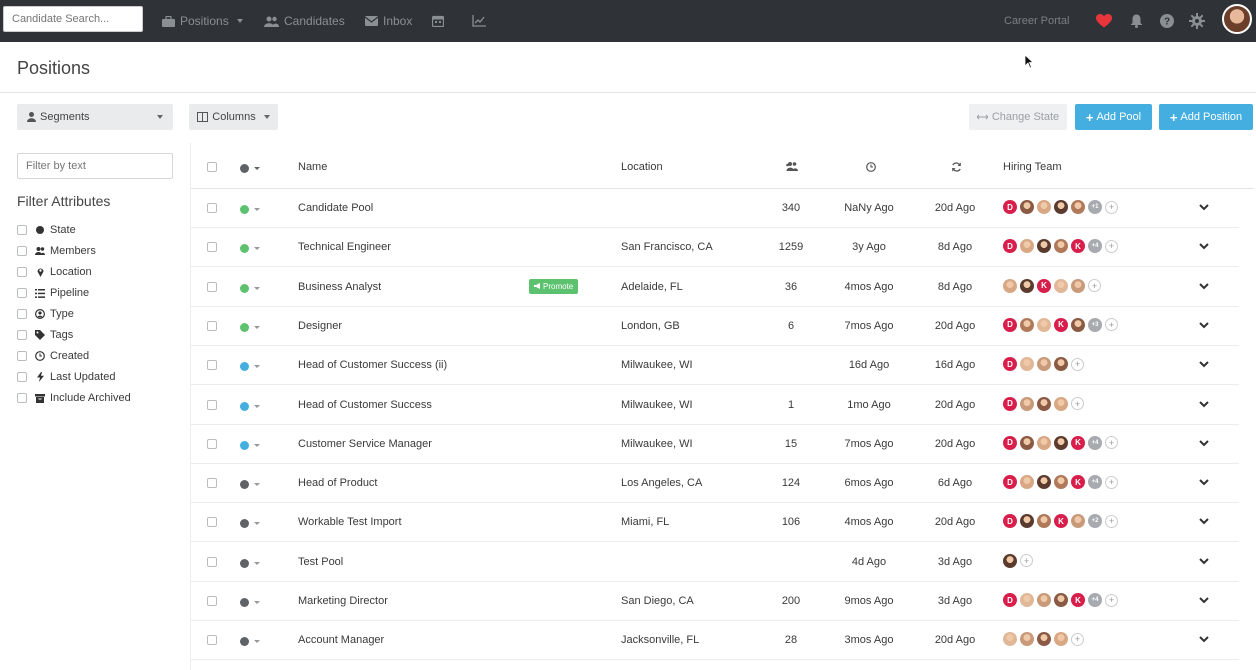 This screenshot has height=670, width=1256. Describe the element at coordinates (372, 365) in the screenshot. I see `position-name: Head of Customer Success (ii)` at that location.